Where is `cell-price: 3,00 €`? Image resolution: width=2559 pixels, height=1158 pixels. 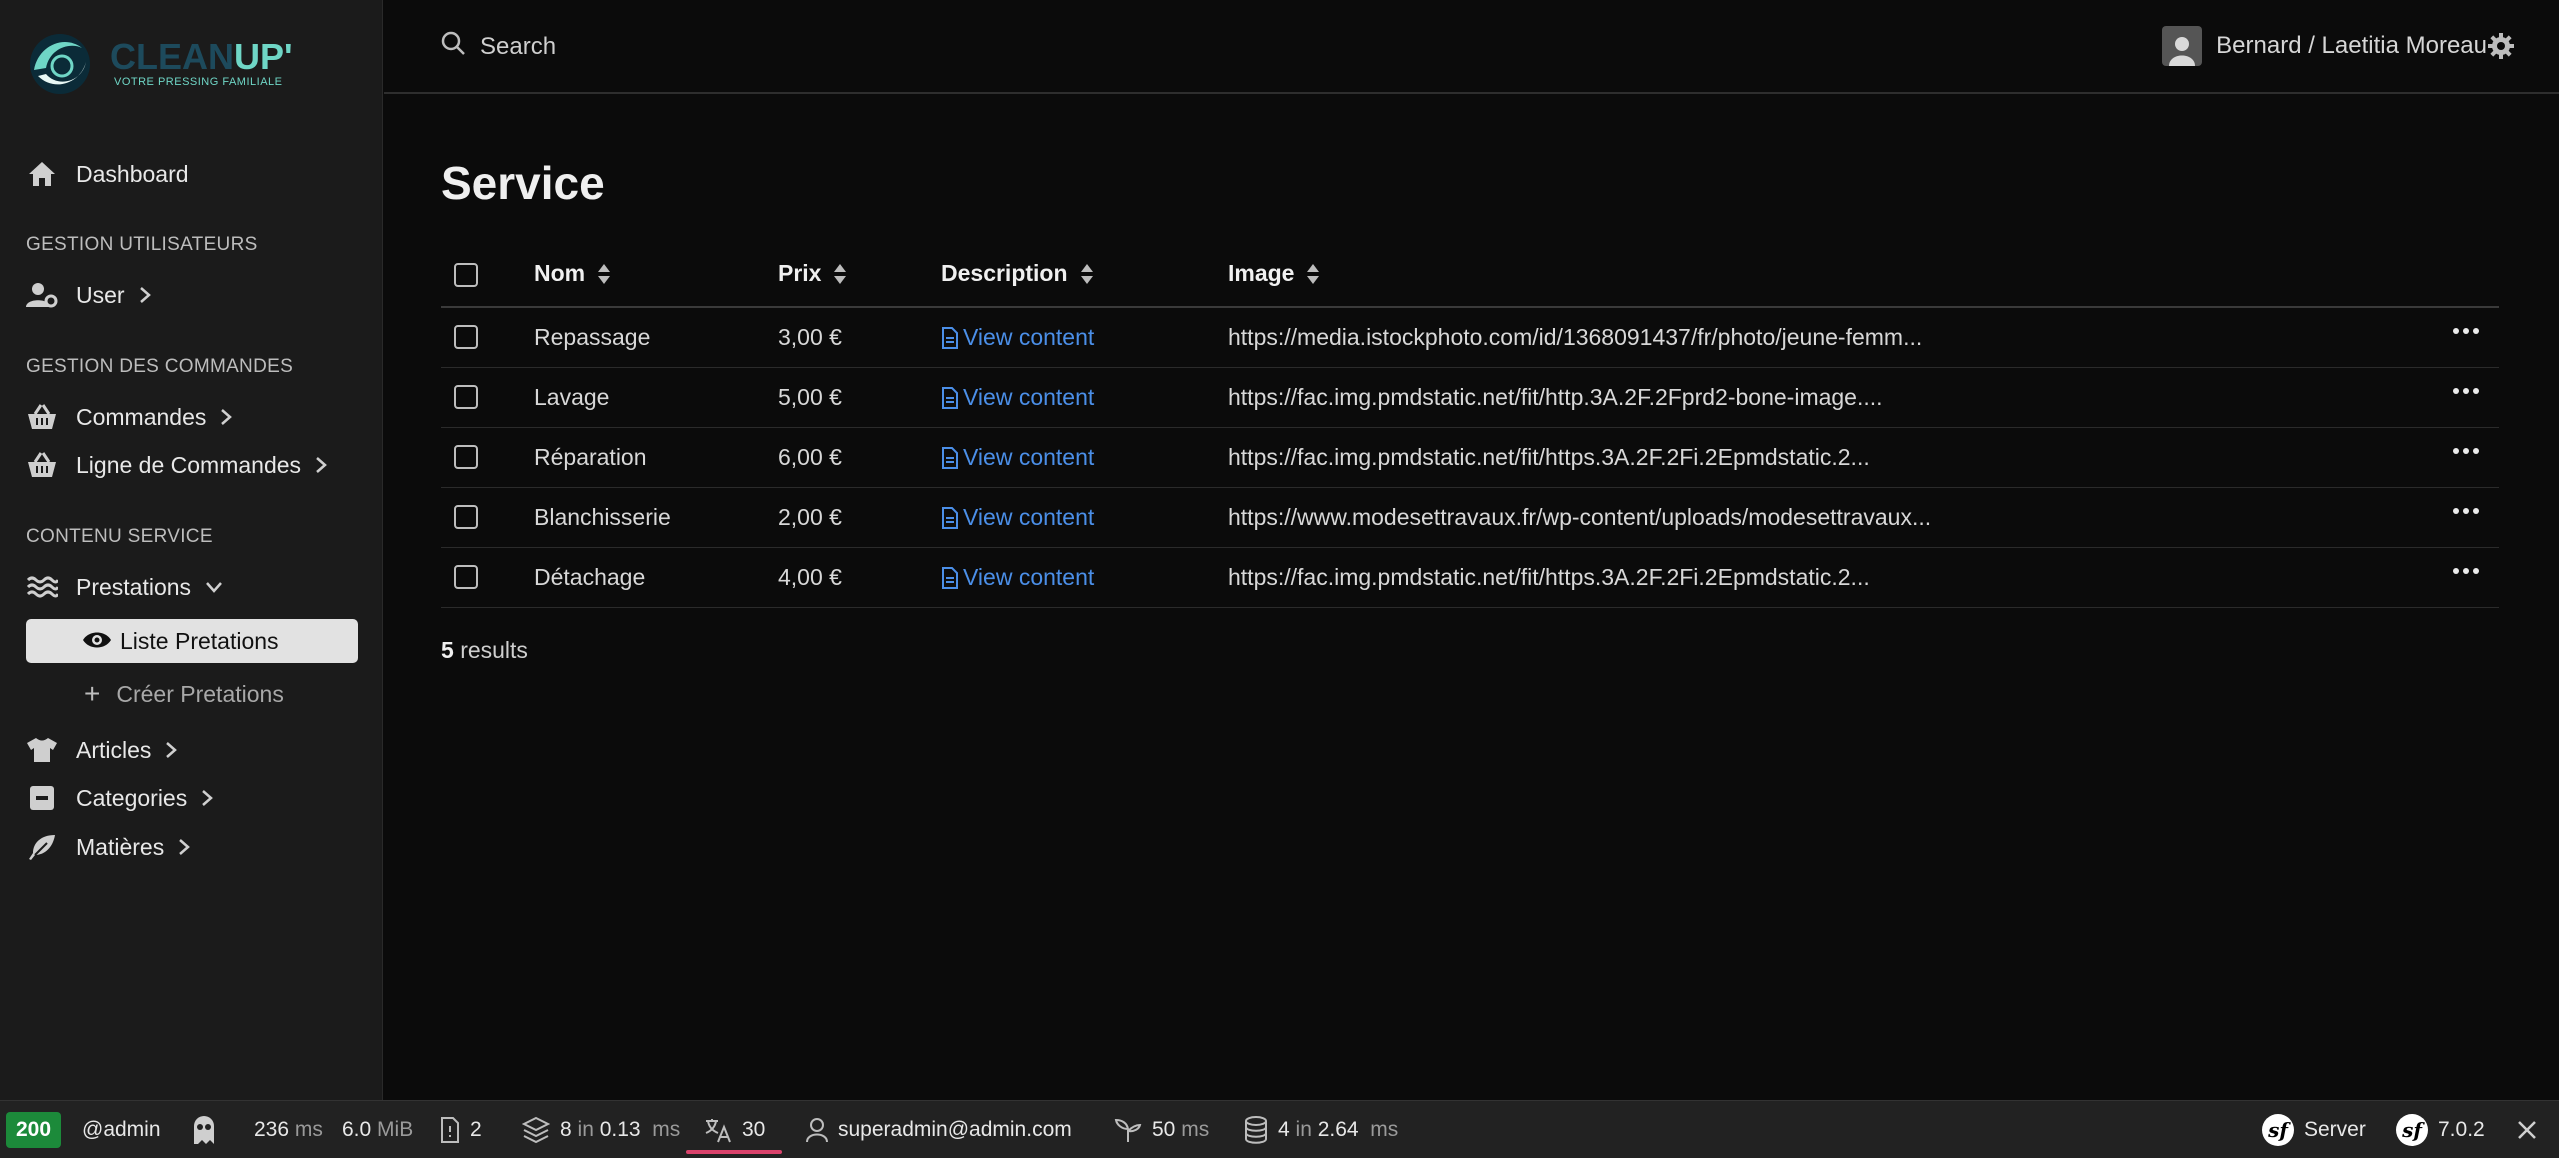
cell-price: 3,00 € is located at coordinates (810, 337).